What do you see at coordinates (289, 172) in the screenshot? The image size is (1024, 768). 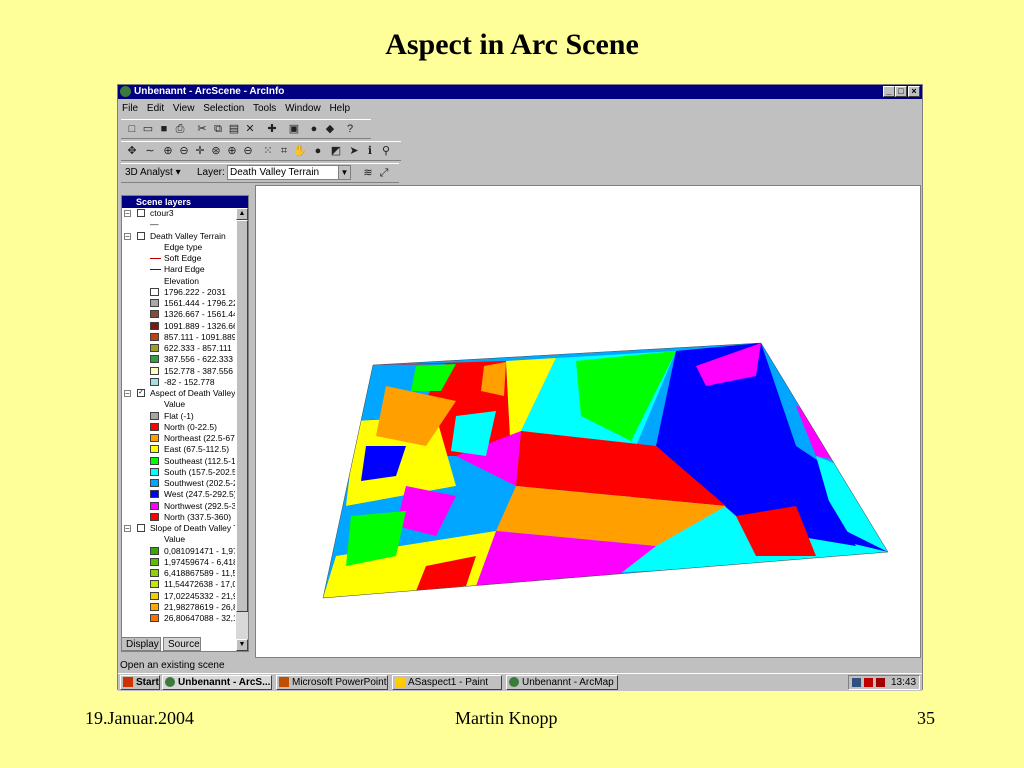 I see `layer-dropdown: Death Valley Terrain ▼` at bounding box center [289, 172].